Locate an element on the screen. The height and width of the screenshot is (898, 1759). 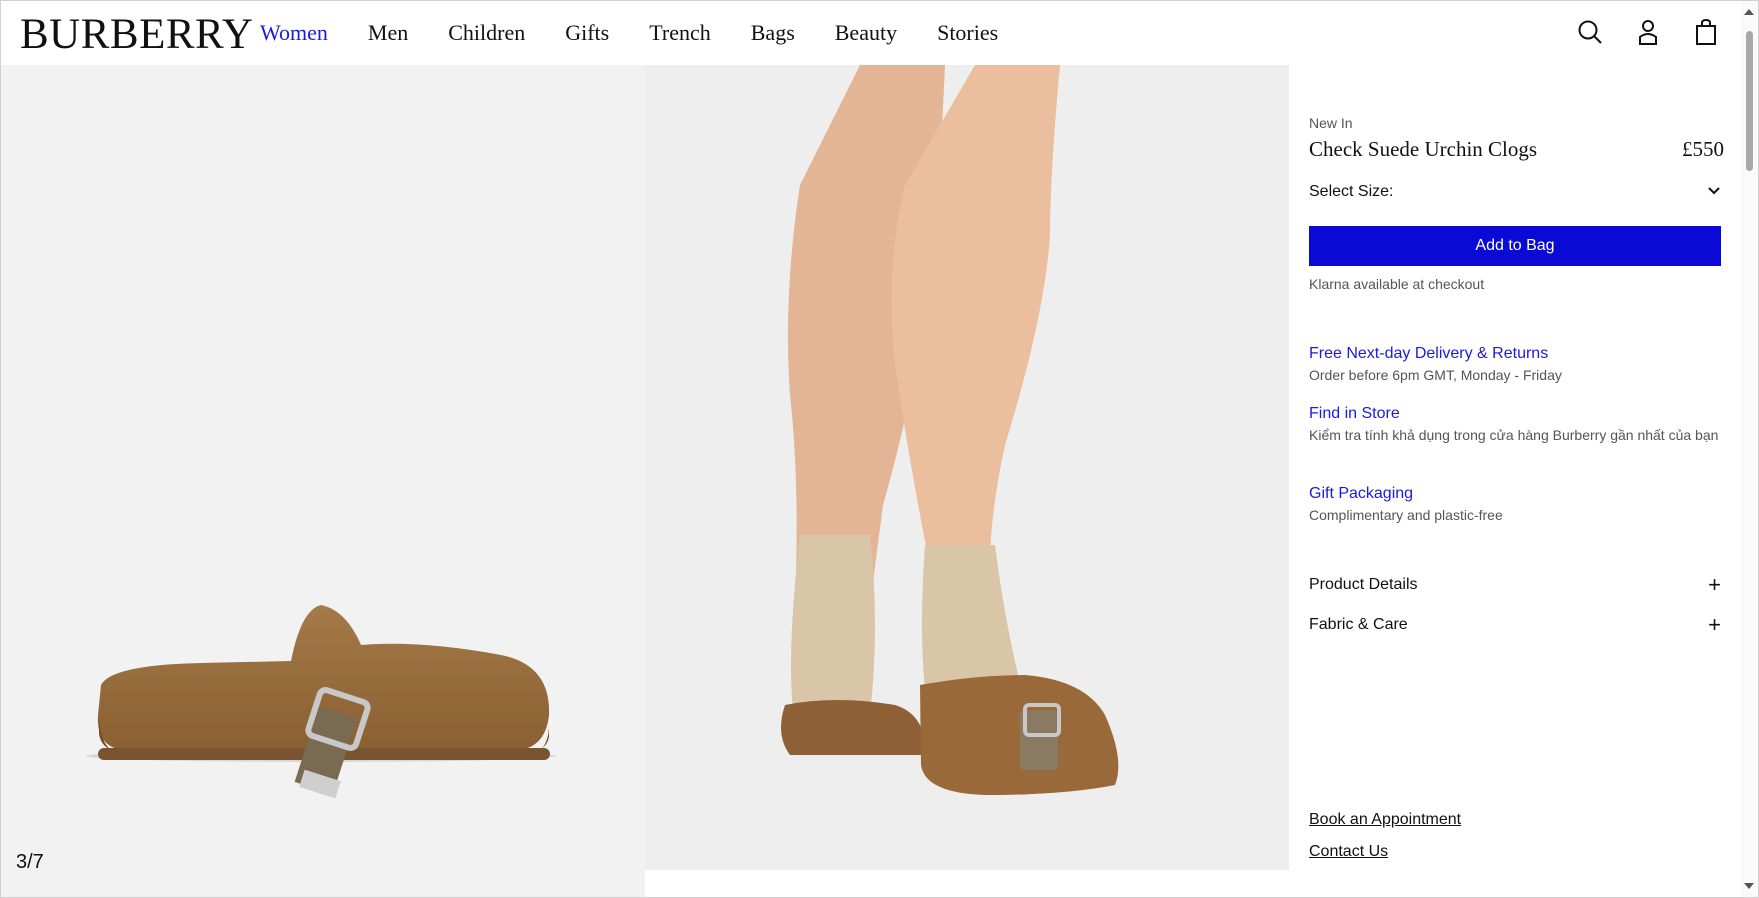
clog-illustration is located at coordinates (321, 702).